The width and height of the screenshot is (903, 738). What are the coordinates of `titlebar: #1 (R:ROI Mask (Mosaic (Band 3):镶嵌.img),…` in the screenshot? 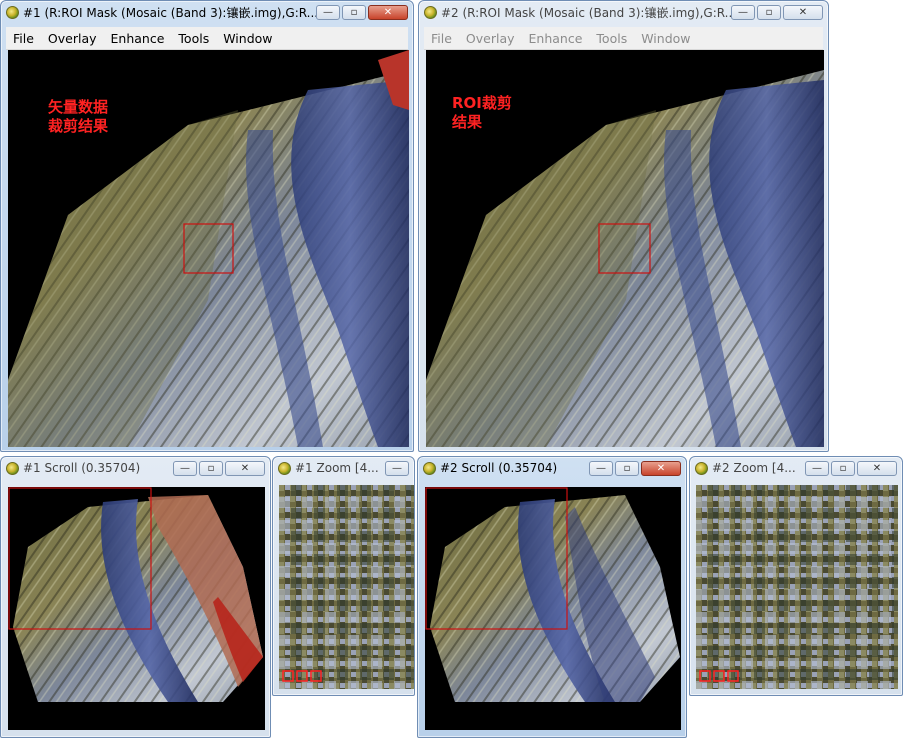 It's located at (207, 12).